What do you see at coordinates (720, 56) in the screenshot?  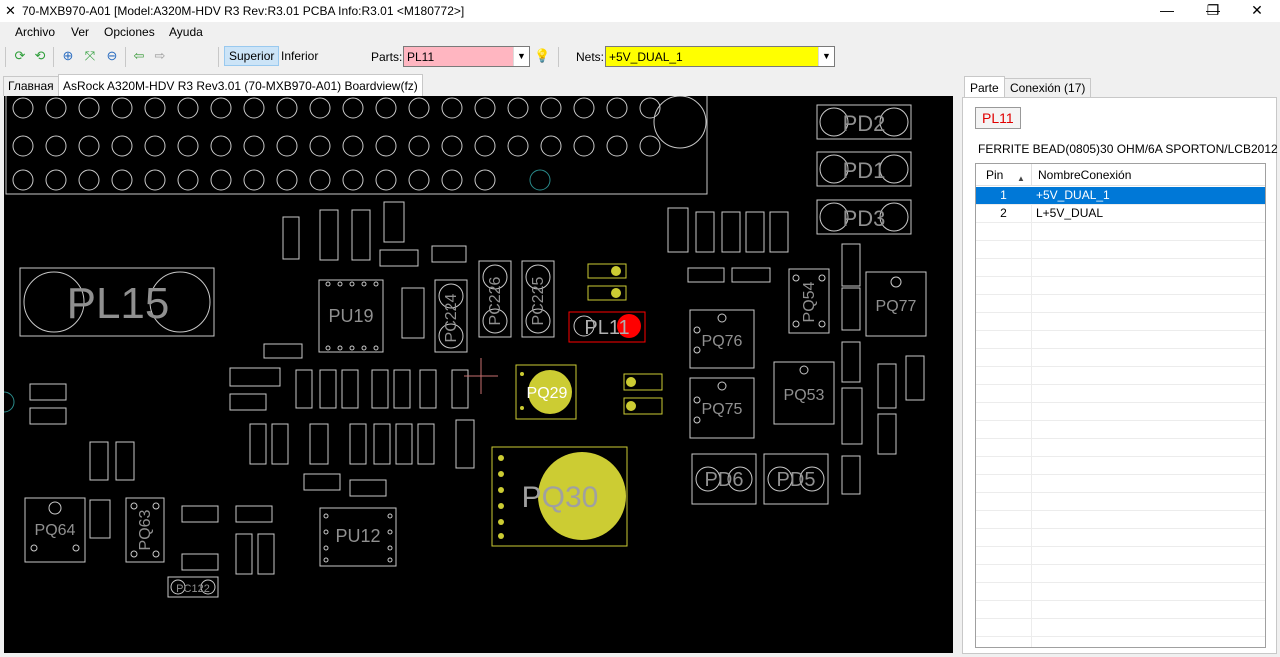 I see `nets-combobox: +5V_DUAL_1 ▼` at bounding box center [720, 56].